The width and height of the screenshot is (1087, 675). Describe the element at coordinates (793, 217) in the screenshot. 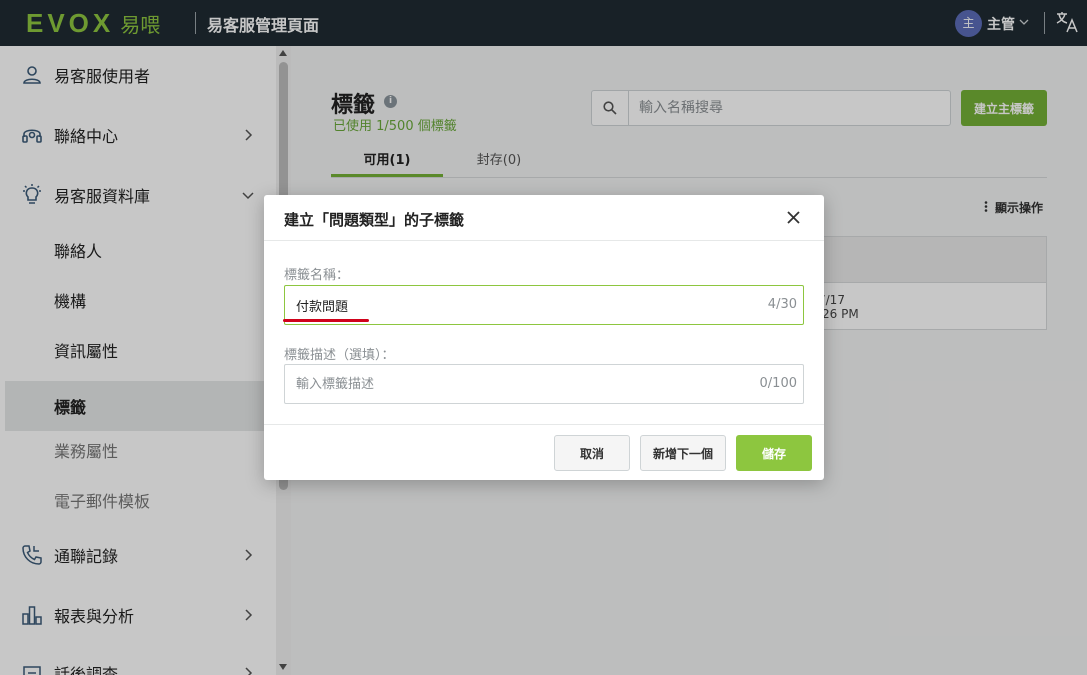

I see `close-icon` at that location.